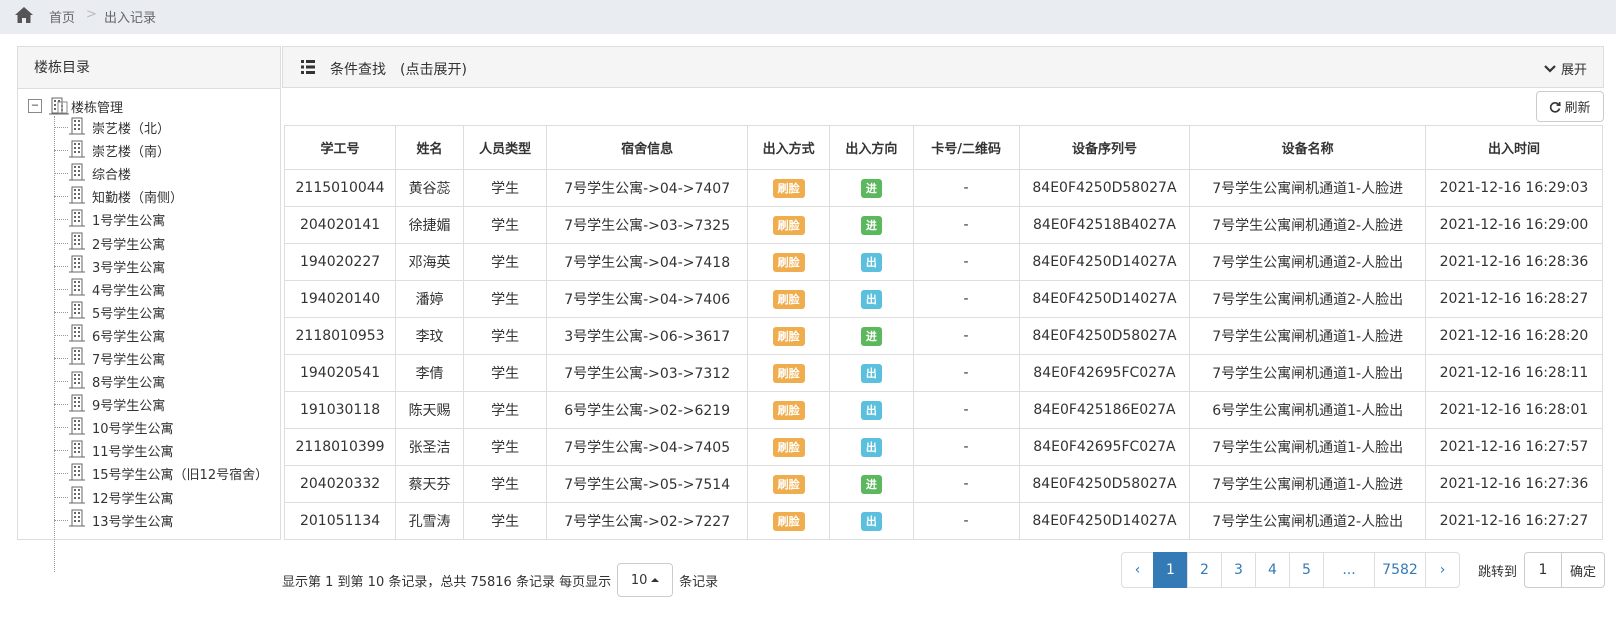 This screenshot has width=1616, height=625. Describe the element at coordinates (1442, 570) in the screenshot. I see `next-page-button: ›` at that location.